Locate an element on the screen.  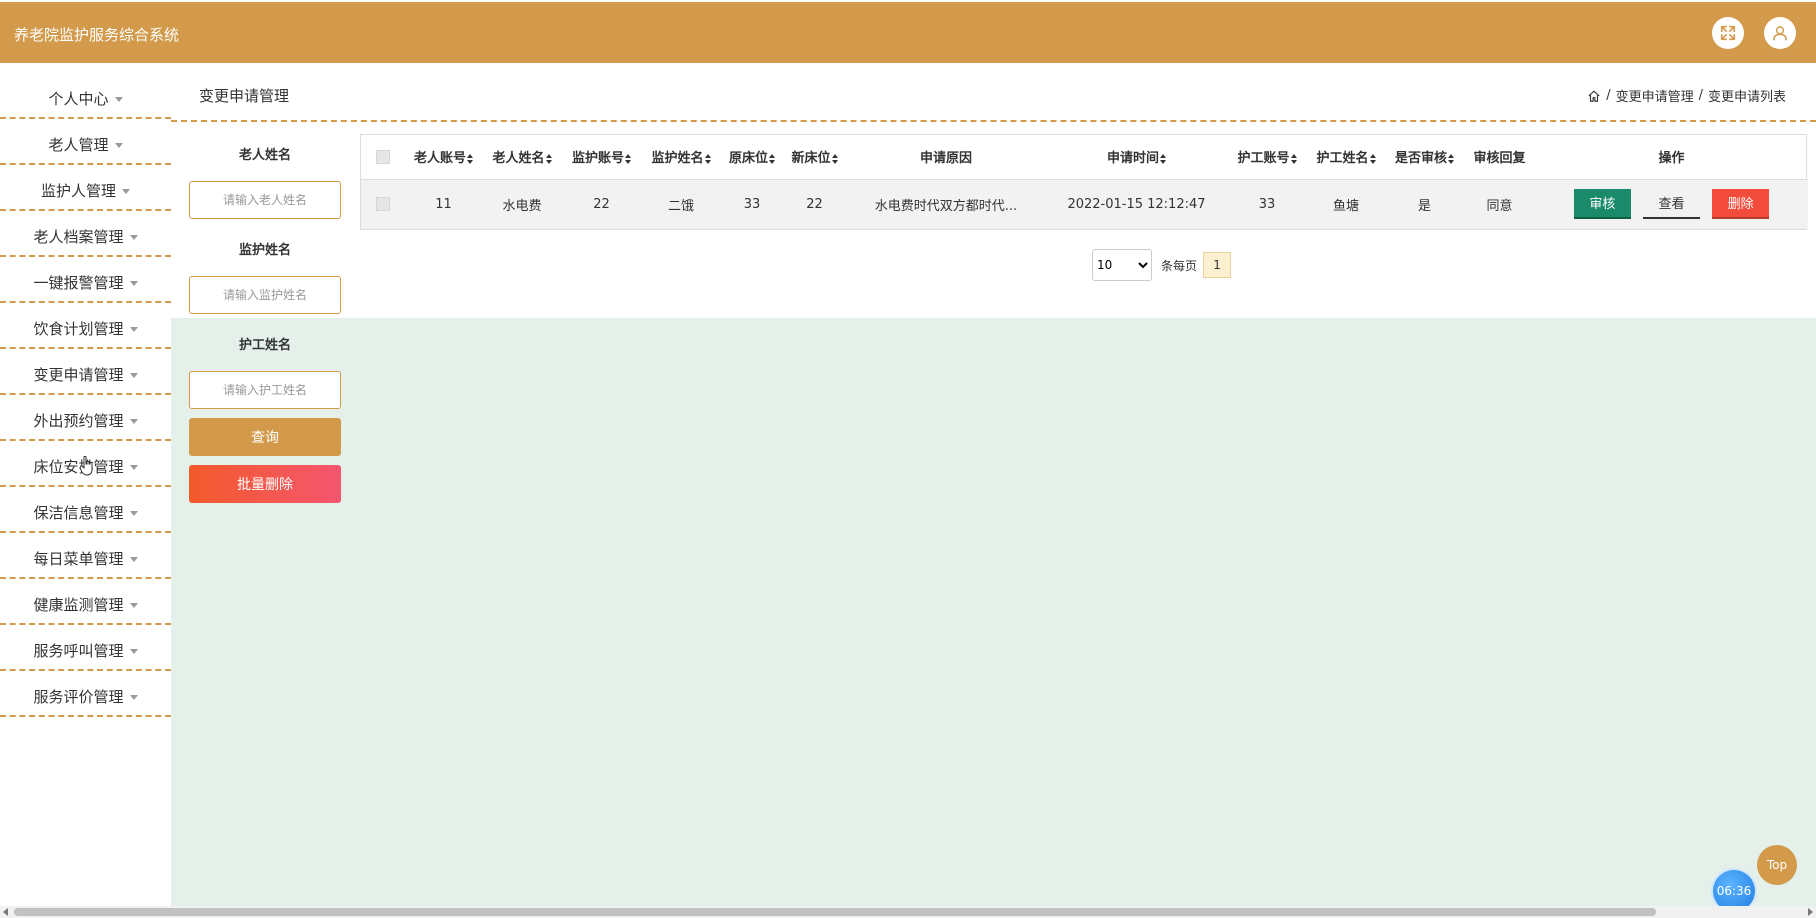
column-header-label: 新床位 is located at coordinates (811, 159).